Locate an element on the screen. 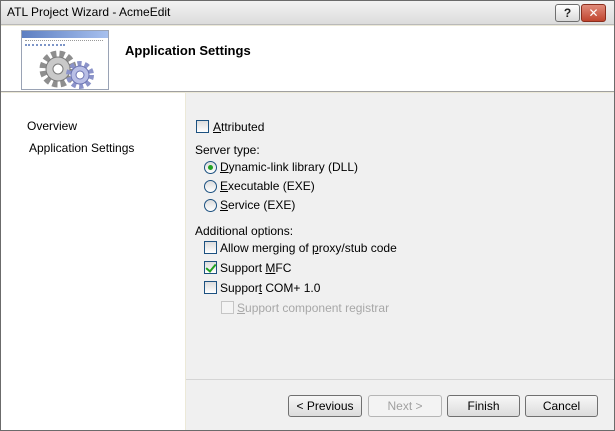 The image size is (615, 431). dll-radio is located at coordinates (210, 167).